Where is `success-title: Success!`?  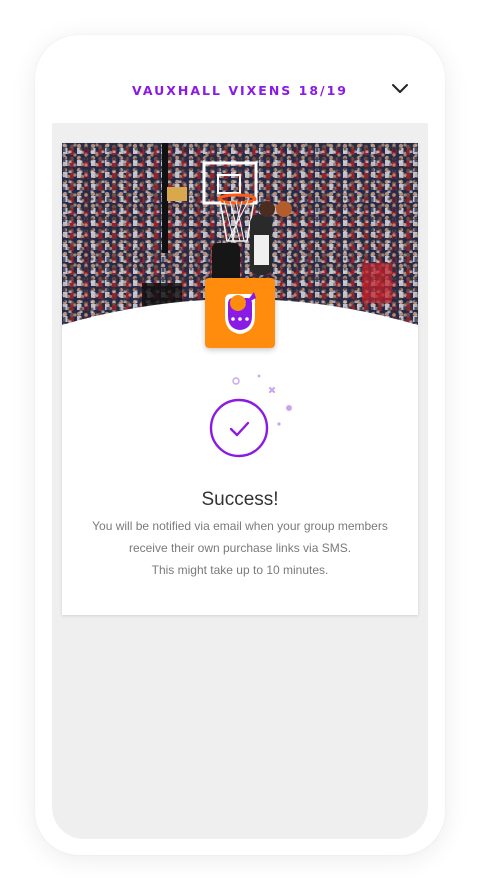
success-title: Success! is located at coordinates (240, 499).